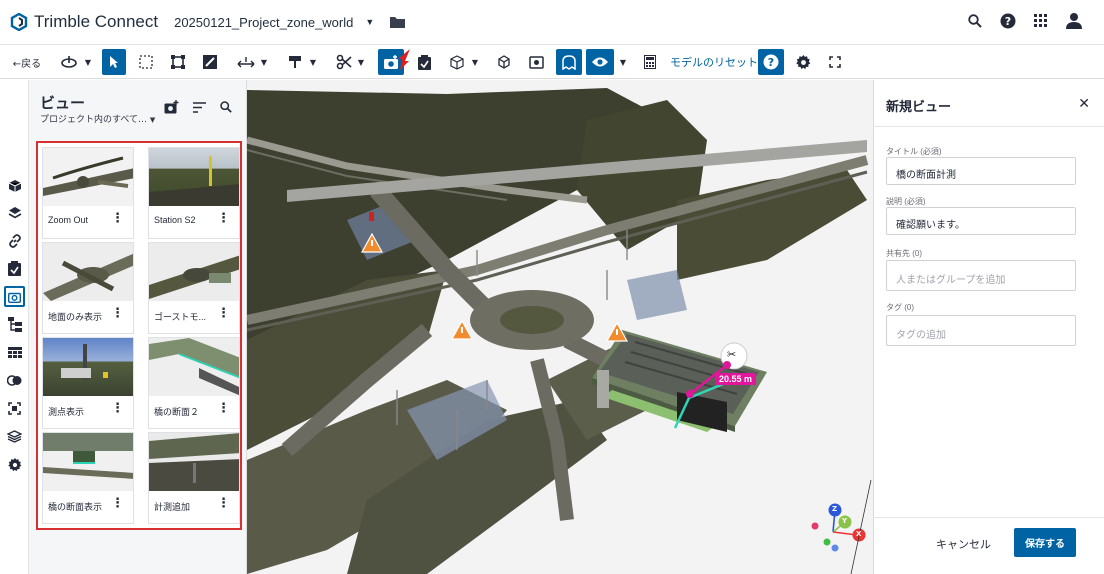 The image size is (1104, 574). Describe the element at coordinates (771, 62) in the screenshot. I see `help-toggle-button: ?` at that location.